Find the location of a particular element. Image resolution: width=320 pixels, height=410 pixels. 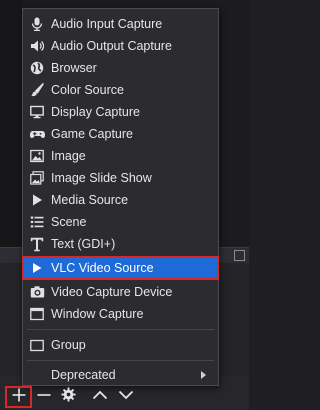

menu-item-window-capture: Window Capture is located at coordinates (120, 314).